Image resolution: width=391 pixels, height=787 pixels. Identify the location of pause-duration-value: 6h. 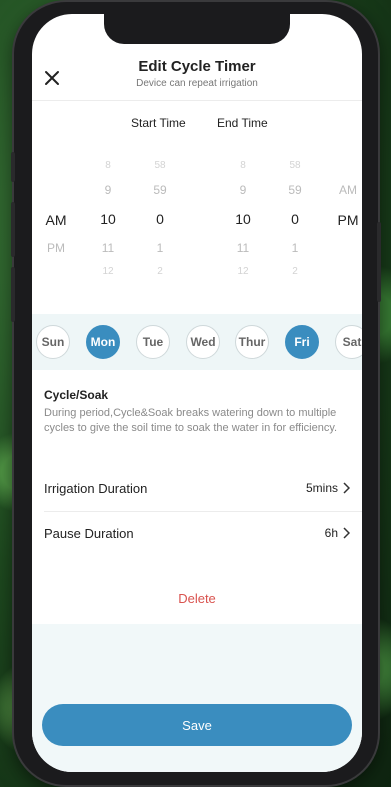
(331, 533).